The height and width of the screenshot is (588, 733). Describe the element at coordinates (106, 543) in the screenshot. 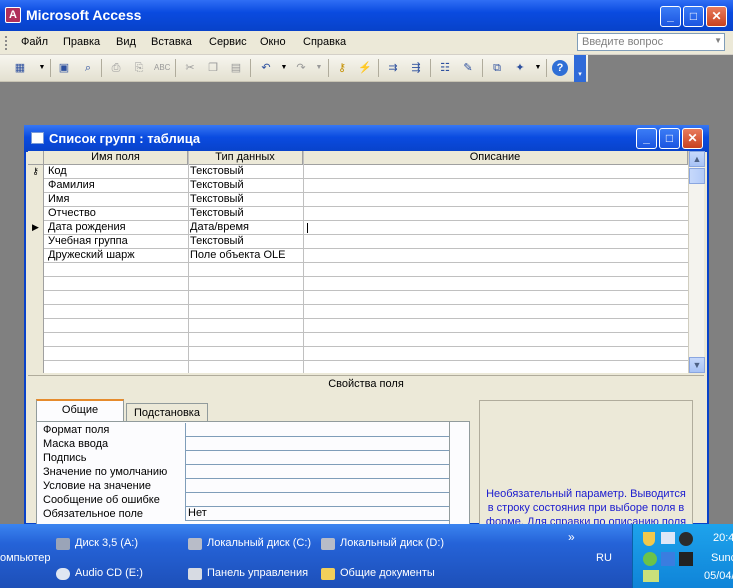

I see `taskbar-floppy: Диск 3,5 (A:)` at that location.